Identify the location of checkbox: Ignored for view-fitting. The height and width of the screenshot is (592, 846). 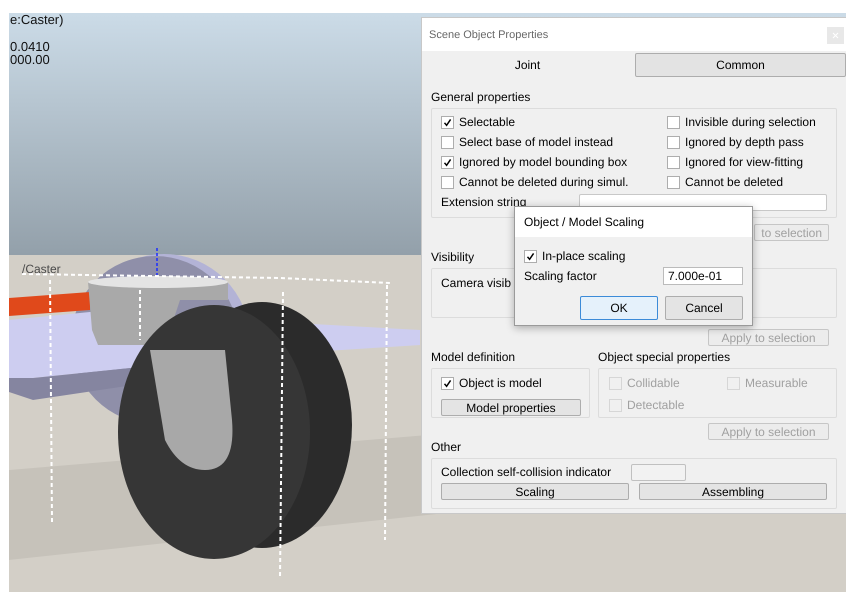
(747, 162).